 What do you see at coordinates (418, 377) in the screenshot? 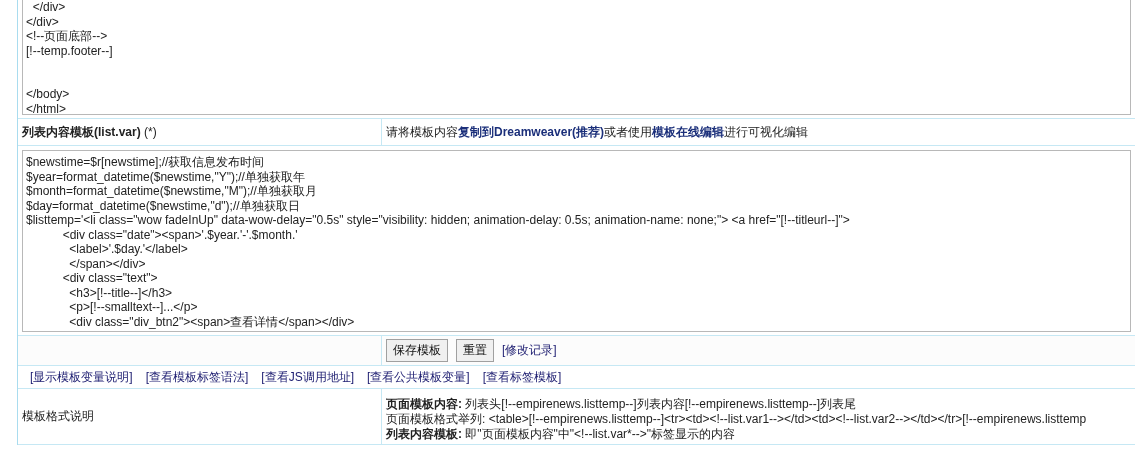
I see `help-link: [查看公共模板变量]` at bounding box center [418, 377].